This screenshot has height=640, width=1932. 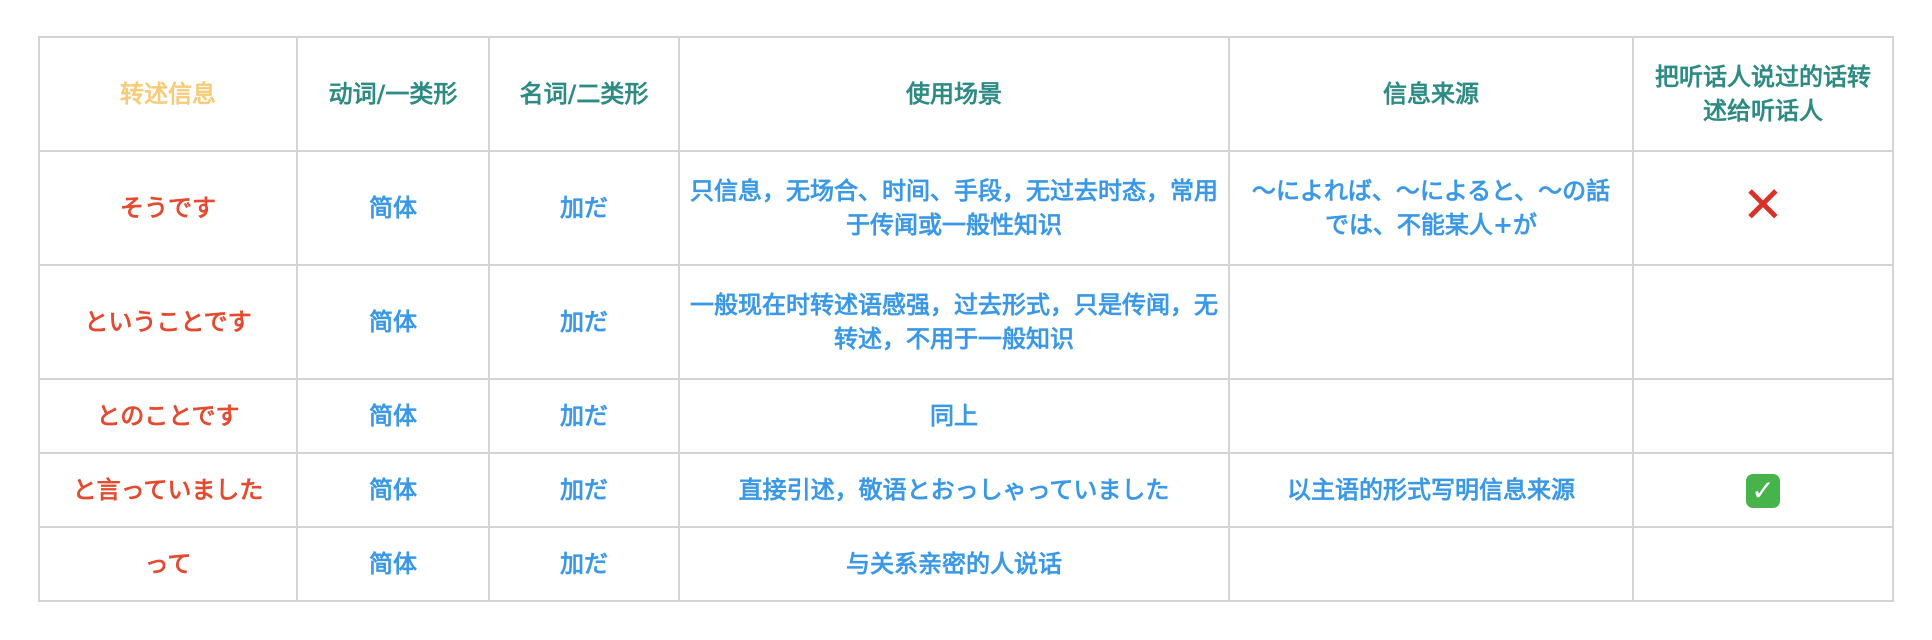 What do you see at coordinates (954, 564) in the screenshot?
I see `usage-cell: 与关系亲密的人说话` at bounding box center [954, 564].